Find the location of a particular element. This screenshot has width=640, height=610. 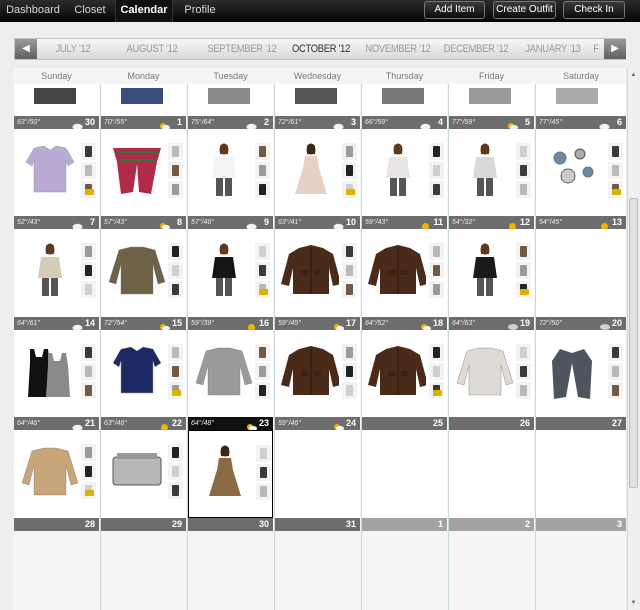

day-header: 64°/61° 14 is located at coordinates (56, 324).